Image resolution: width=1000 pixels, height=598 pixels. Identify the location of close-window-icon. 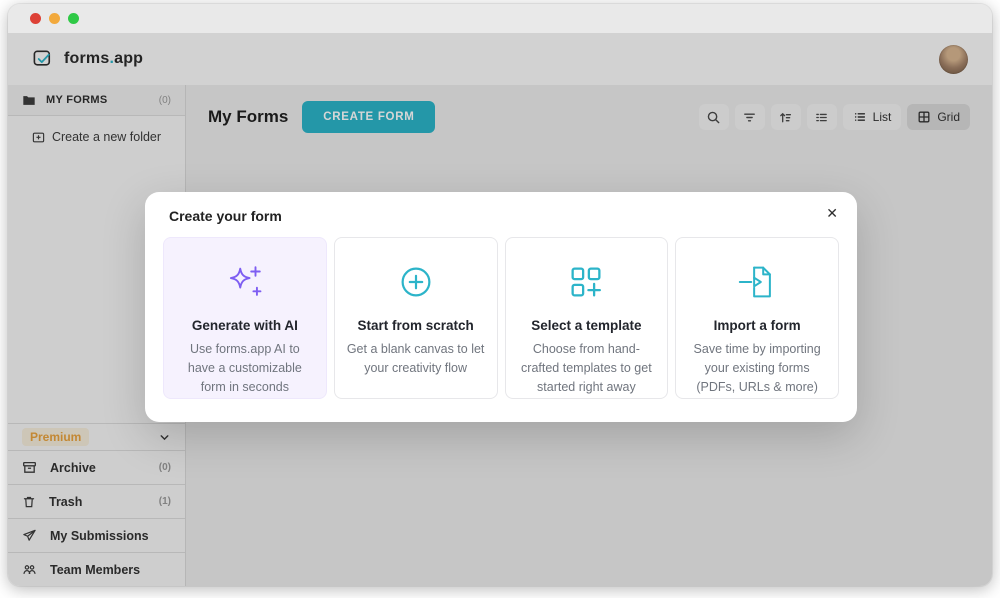
(35, 18).